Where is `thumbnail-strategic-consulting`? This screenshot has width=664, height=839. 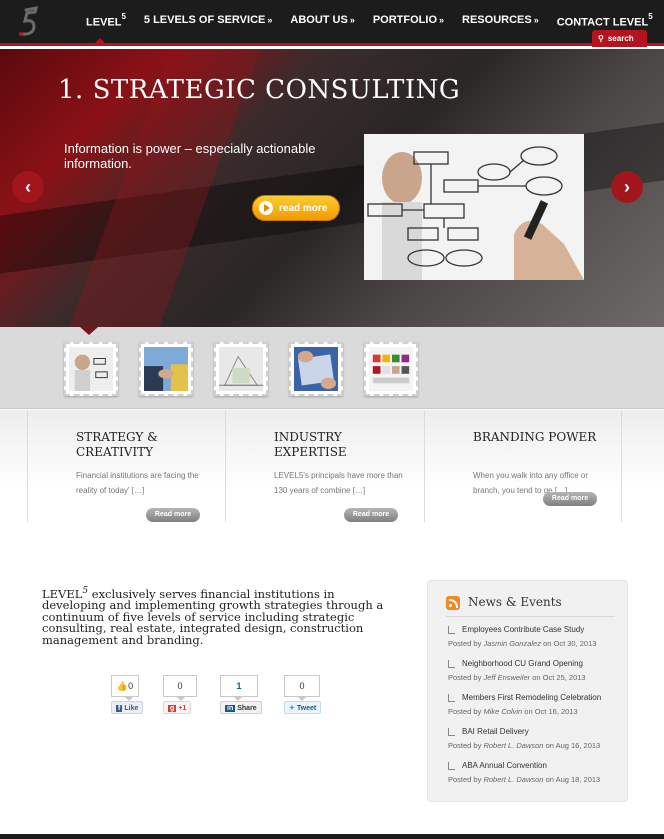
thumbnail-strategic-consulting is located at coordinates (91, 369).